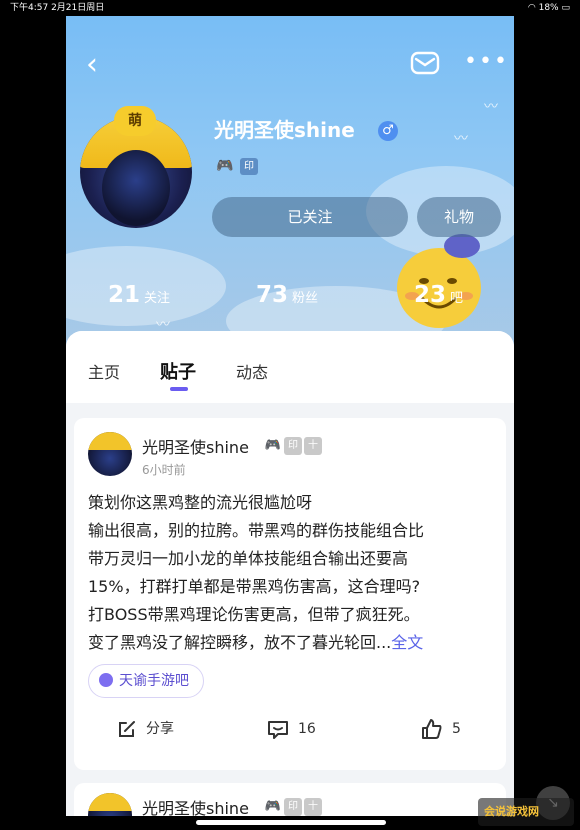 The width and height of the screenshot is (580, 830). Describe the element at coordinates (565, 8) in the screenshot. I see `battery-icon: ▭` at that location.